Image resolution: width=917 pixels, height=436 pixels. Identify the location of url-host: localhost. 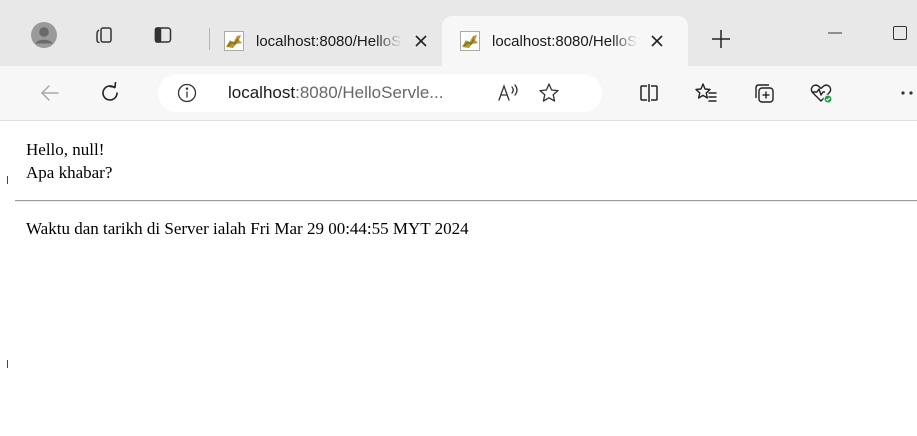
(262, 92).